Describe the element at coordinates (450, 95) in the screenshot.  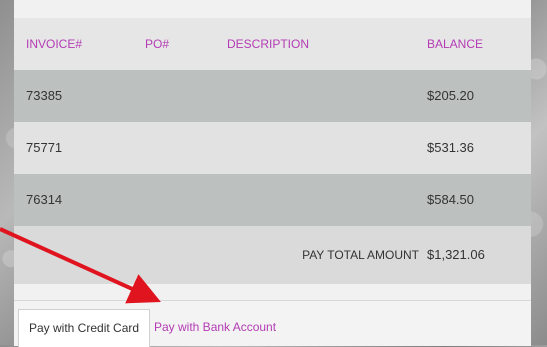
I see `balance: $205.20` at that location.